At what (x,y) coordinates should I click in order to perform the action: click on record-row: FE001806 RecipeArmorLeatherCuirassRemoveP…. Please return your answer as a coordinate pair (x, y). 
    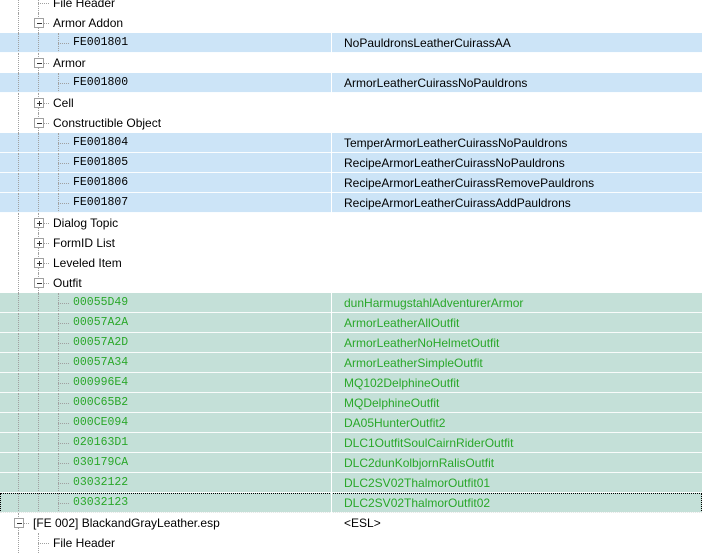
    Looking at the image, I should click on (351, 183).